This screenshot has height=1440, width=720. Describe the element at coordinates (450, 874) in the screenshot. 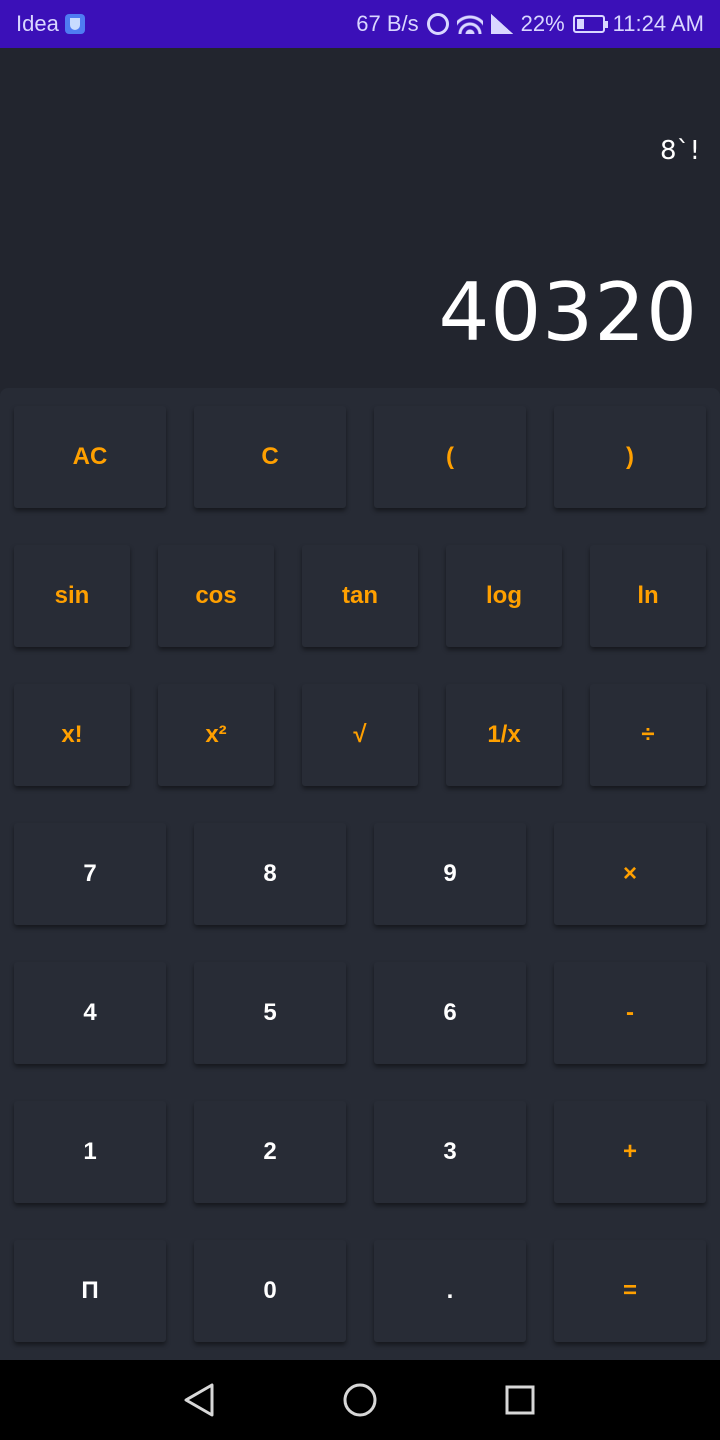

I see `digit-9-button: 9` at that location.